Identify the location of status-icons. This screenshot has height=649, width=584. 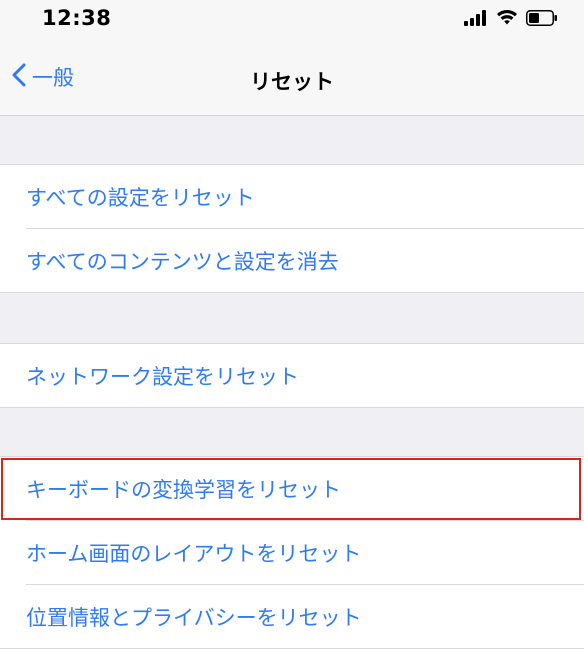
(511, 19).